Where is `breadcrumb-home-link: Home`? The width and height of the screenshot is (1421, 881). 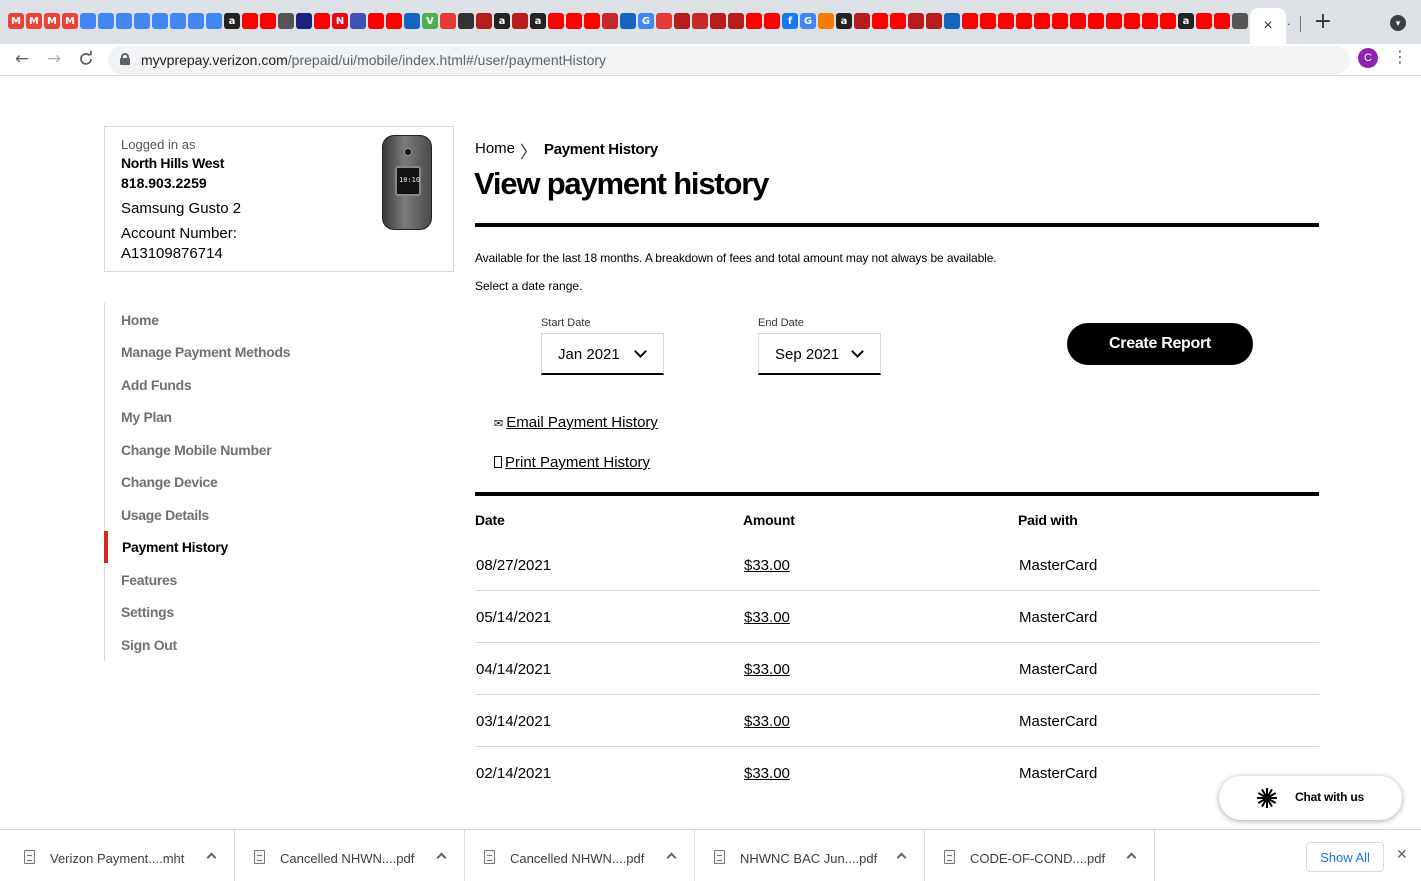
breadcrumb-home-link: Home is located at coordinates (495, 148).